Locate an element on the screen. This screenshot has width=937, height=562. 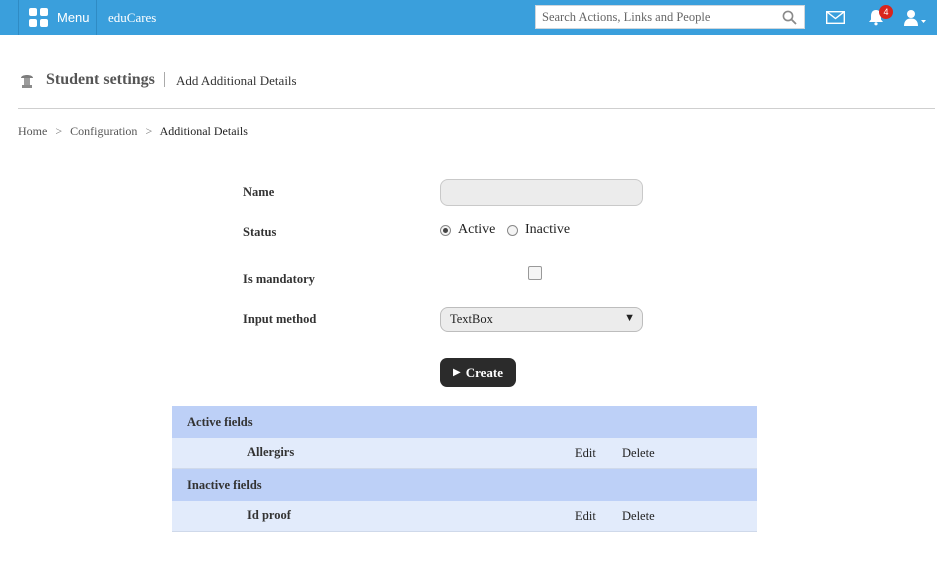
search-box is located at coordinates (670, 17).